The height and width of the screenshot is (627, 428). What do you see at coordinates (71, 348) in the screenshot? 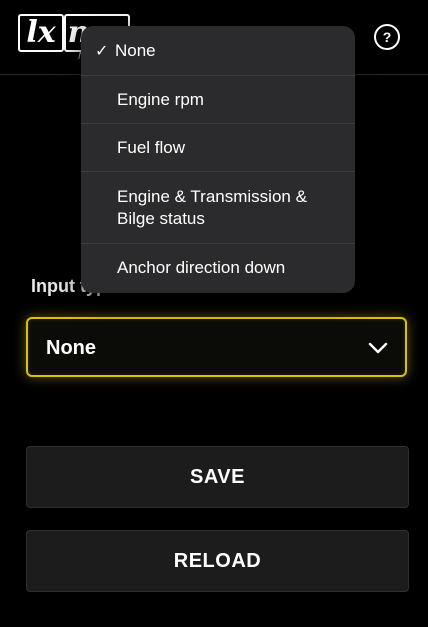
I see `select-value: None` at bounding box center [71, 348].